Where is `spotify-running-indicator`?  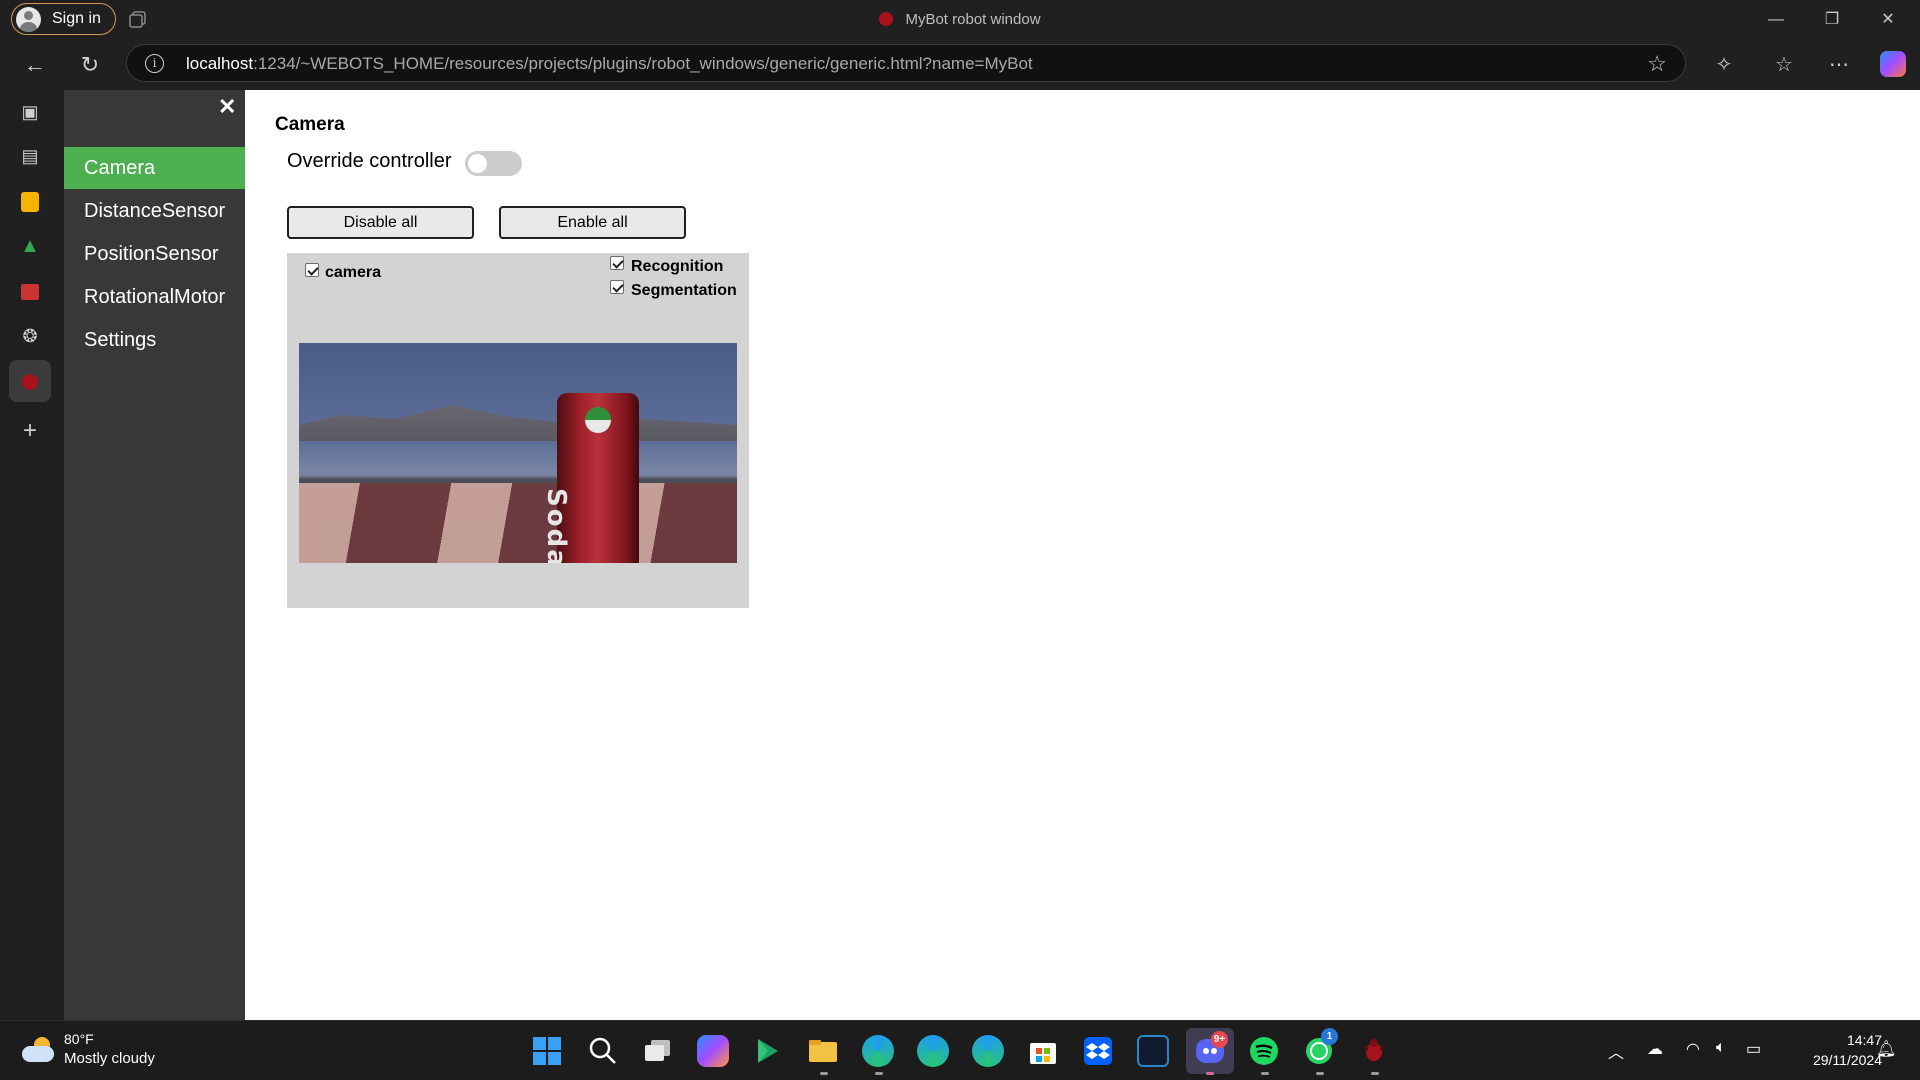
spotify-running-indicator is located at coordinates (1265, 1073).